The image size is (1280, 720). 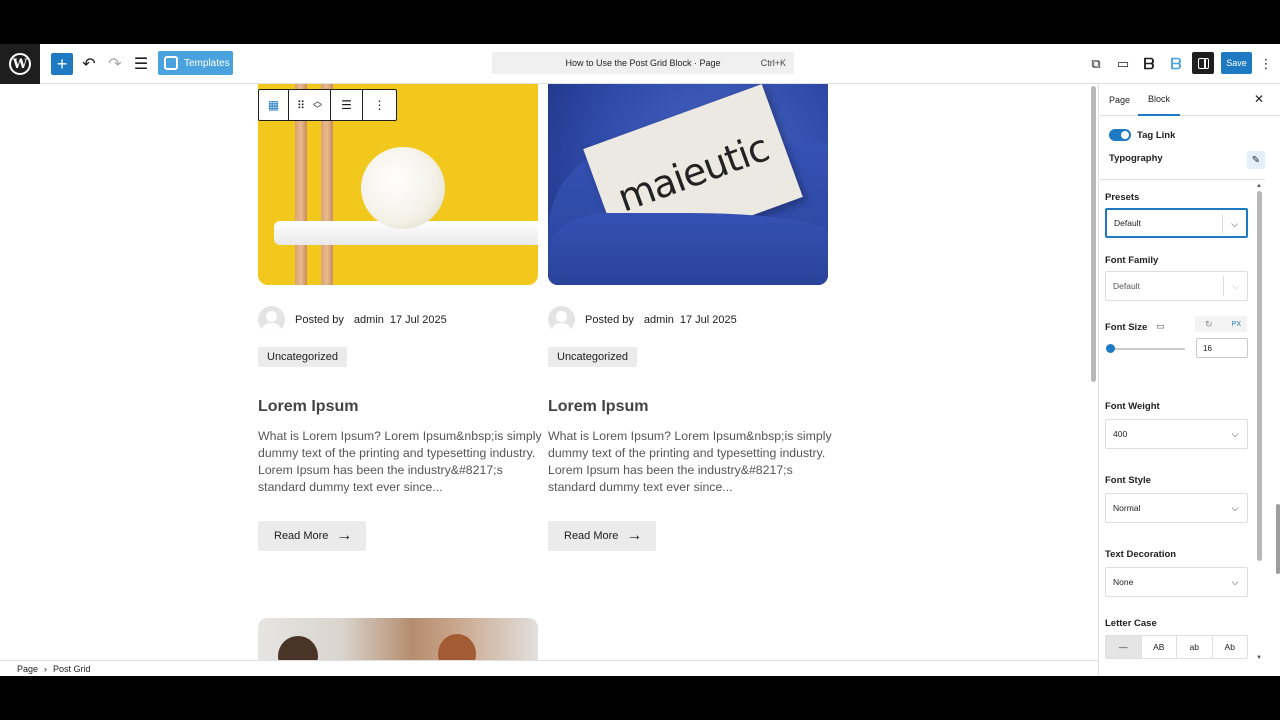 What do you see at coordinates (1236, 63) in the screenshot?
I see `save-button: Save` at bounding box center [1236, 63].